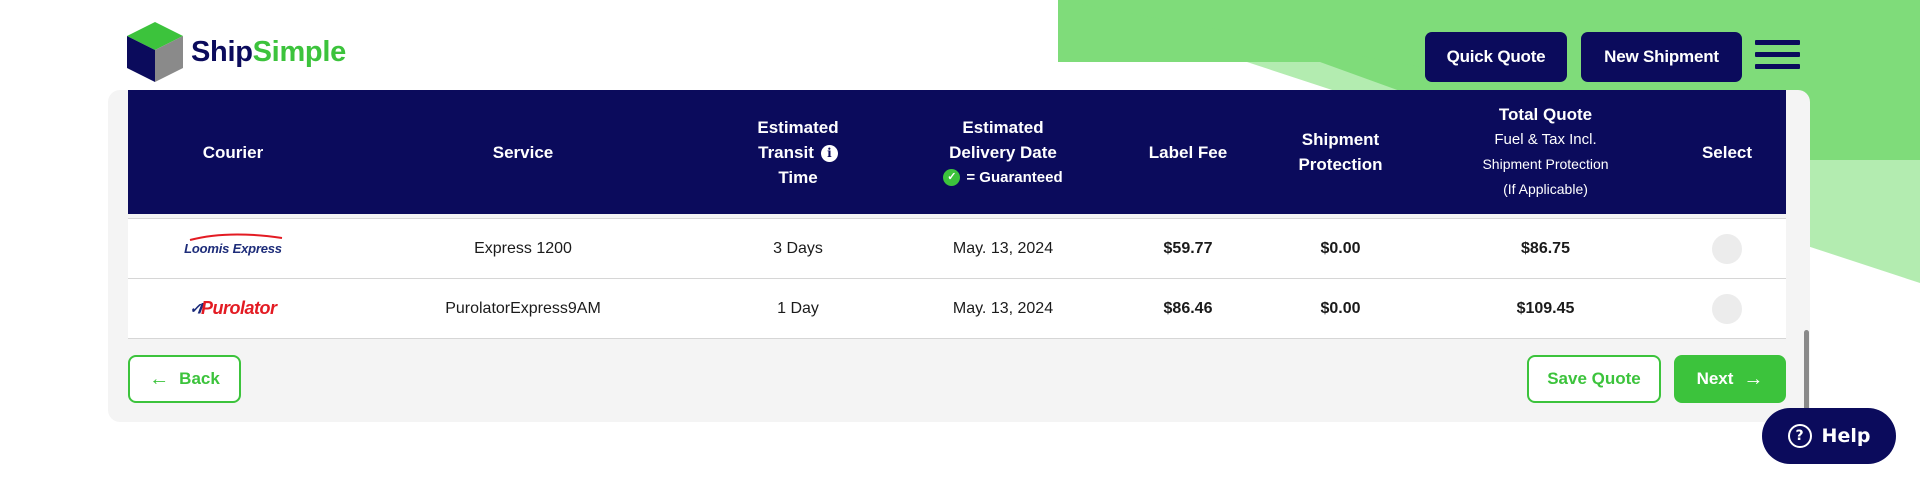 The height and width of the screenshot is (483, 1920). I want to click on arrow-right-icon: →, so click(1753, 378).